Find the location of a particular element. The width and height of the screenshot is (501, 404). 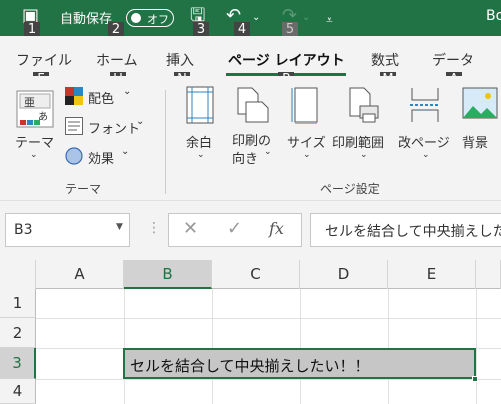

row-header-2: 2 is located at coordinates (18, 333).